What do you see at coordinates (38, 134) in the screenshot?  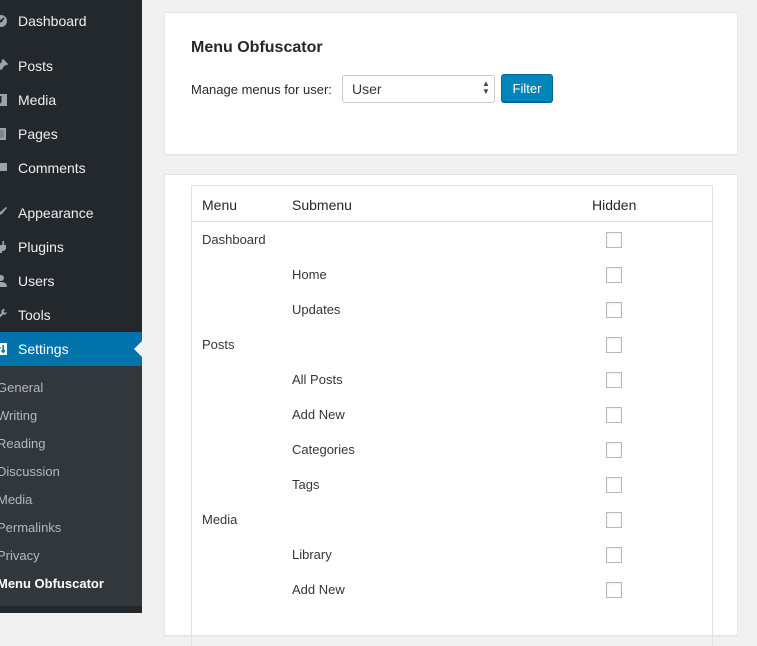 I see `sidebar-item-label: Pages` at bounding box center [38, 134].